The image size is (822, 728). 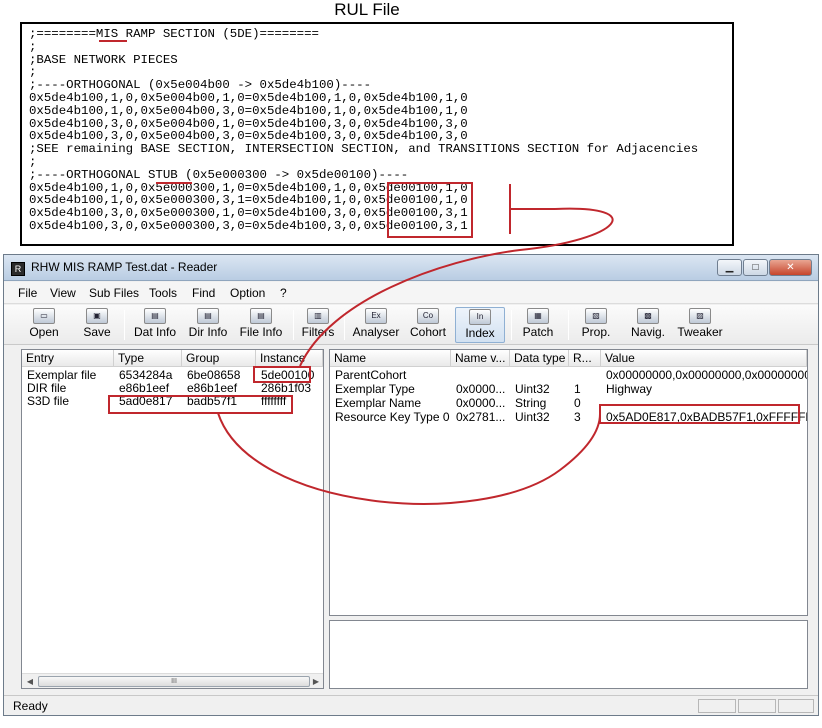 What do you see at coordinates (428, 325) in the screenshot?
I see `cohort-button: Co Cohort` at bounding box center [428, 325].